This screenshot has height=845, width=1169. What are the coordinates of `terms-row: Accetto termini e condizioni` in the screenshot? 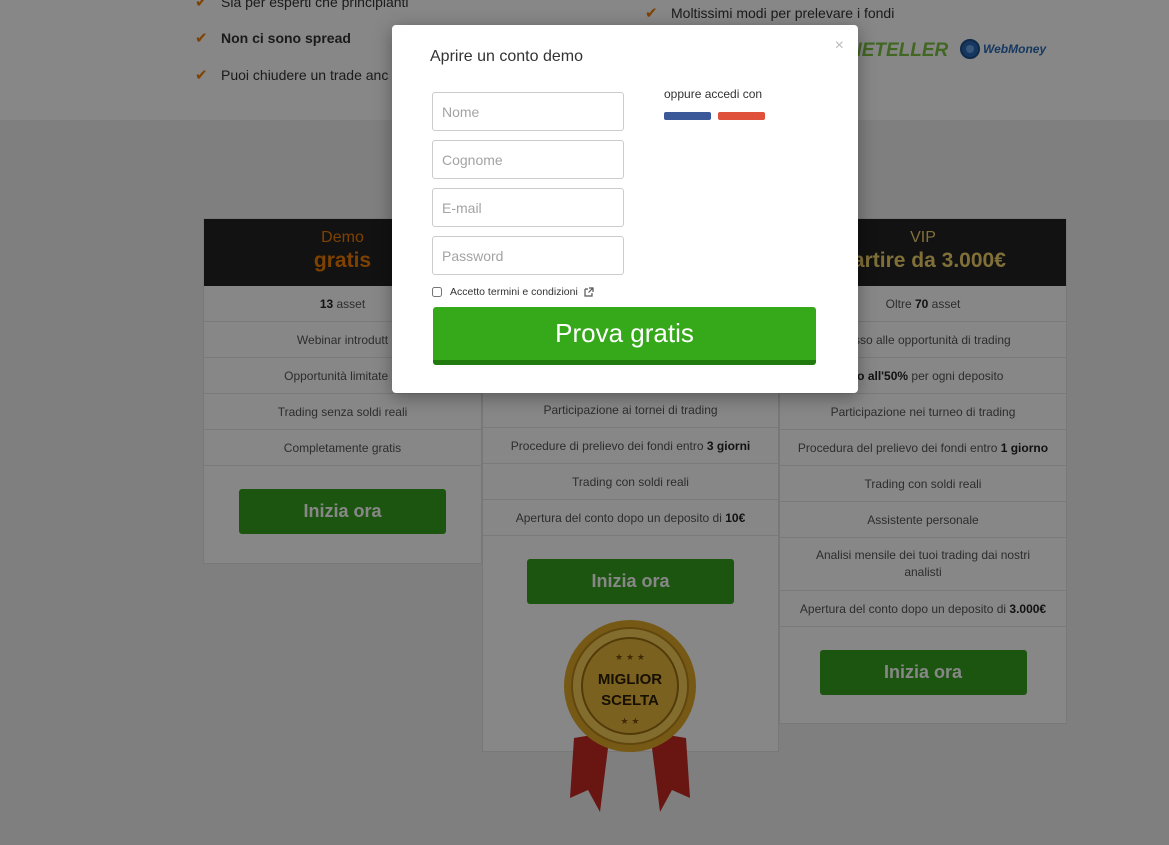 It's located at (513, 292).